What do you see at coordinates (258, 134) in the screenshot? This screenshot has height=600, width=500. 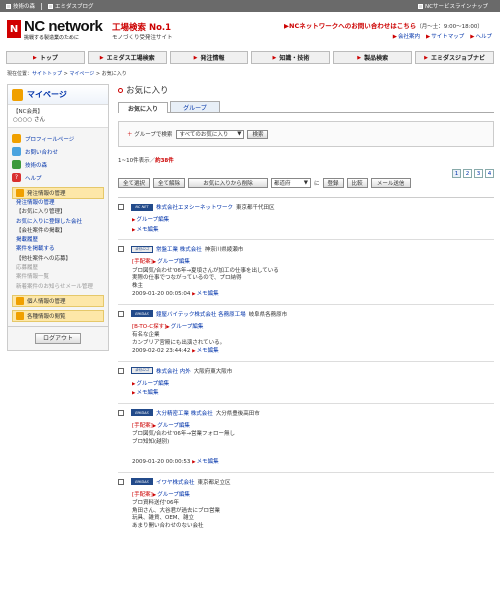 I see `group-search-button: 検索` at bounding box center [258, 134].